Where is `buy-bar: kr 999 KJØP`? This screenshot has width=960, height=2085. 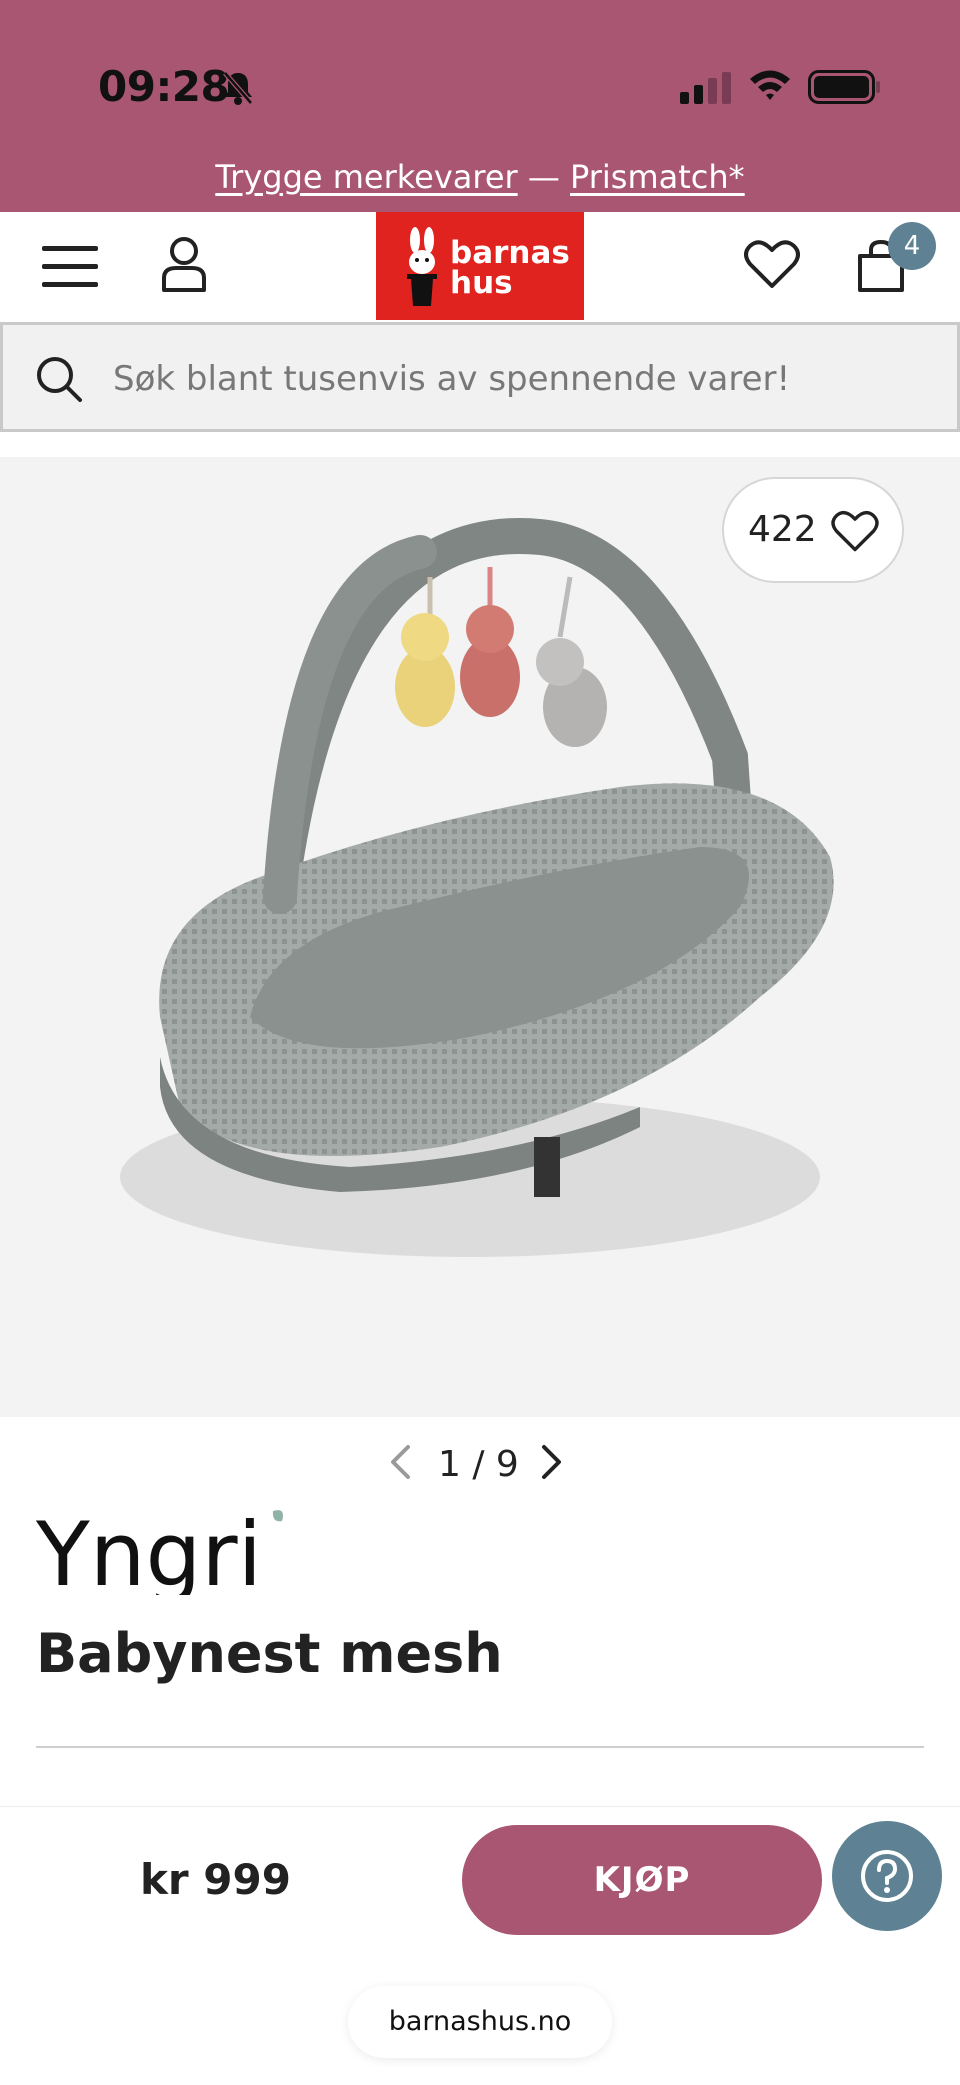
buy-bar: kr 999 KJØP is located at coordinates (480, 1881).